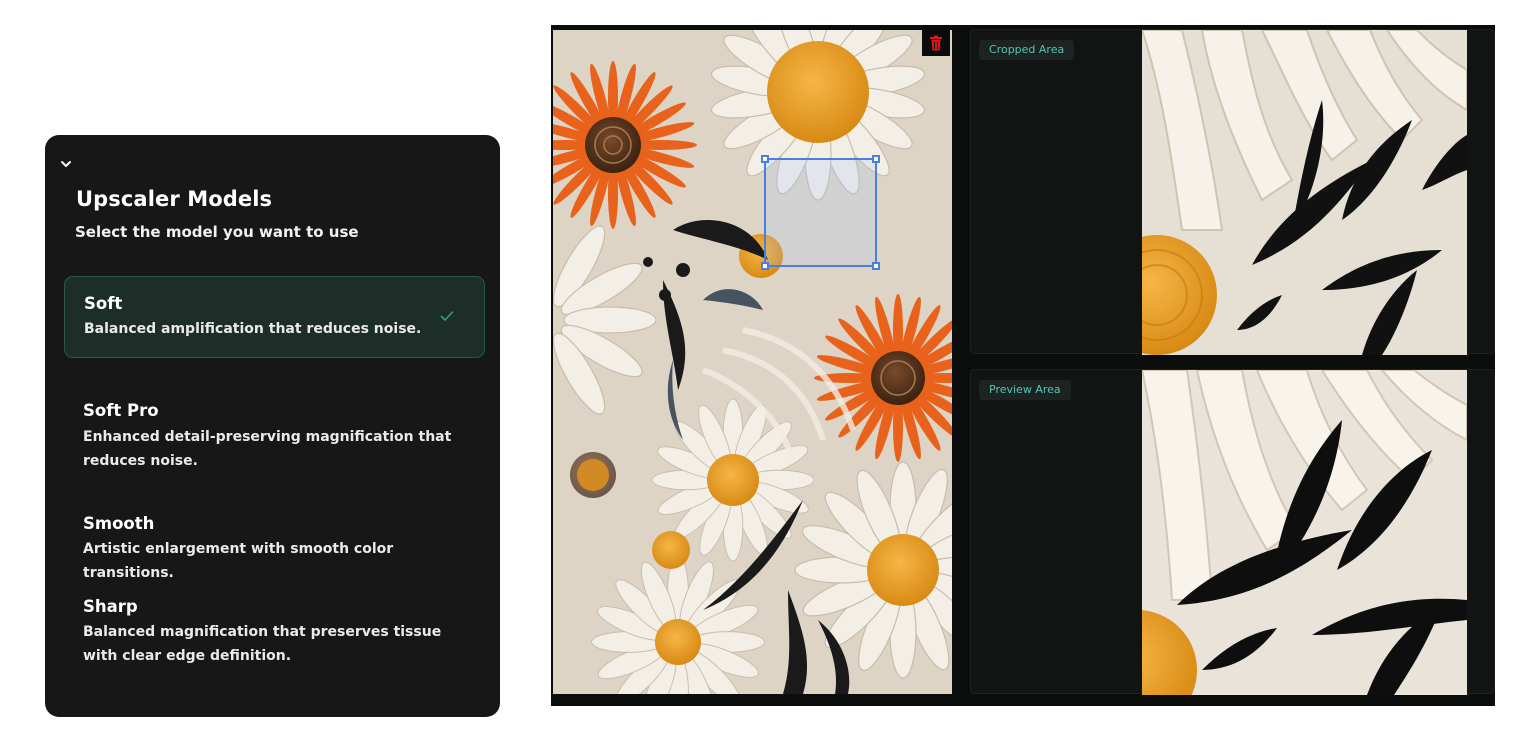 Image resolution: width=1536 pixels, height=746 pixels. Describe the element at coordinates (765, 159) in the screenshot. I see `crop-handle-top-left` at that location.